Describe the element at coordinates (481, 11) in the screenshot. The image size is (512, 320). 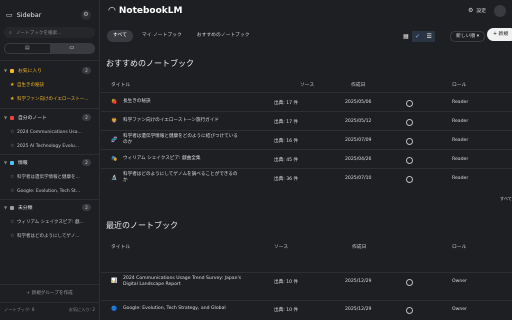
I see `settings-label: 設定` at that location.